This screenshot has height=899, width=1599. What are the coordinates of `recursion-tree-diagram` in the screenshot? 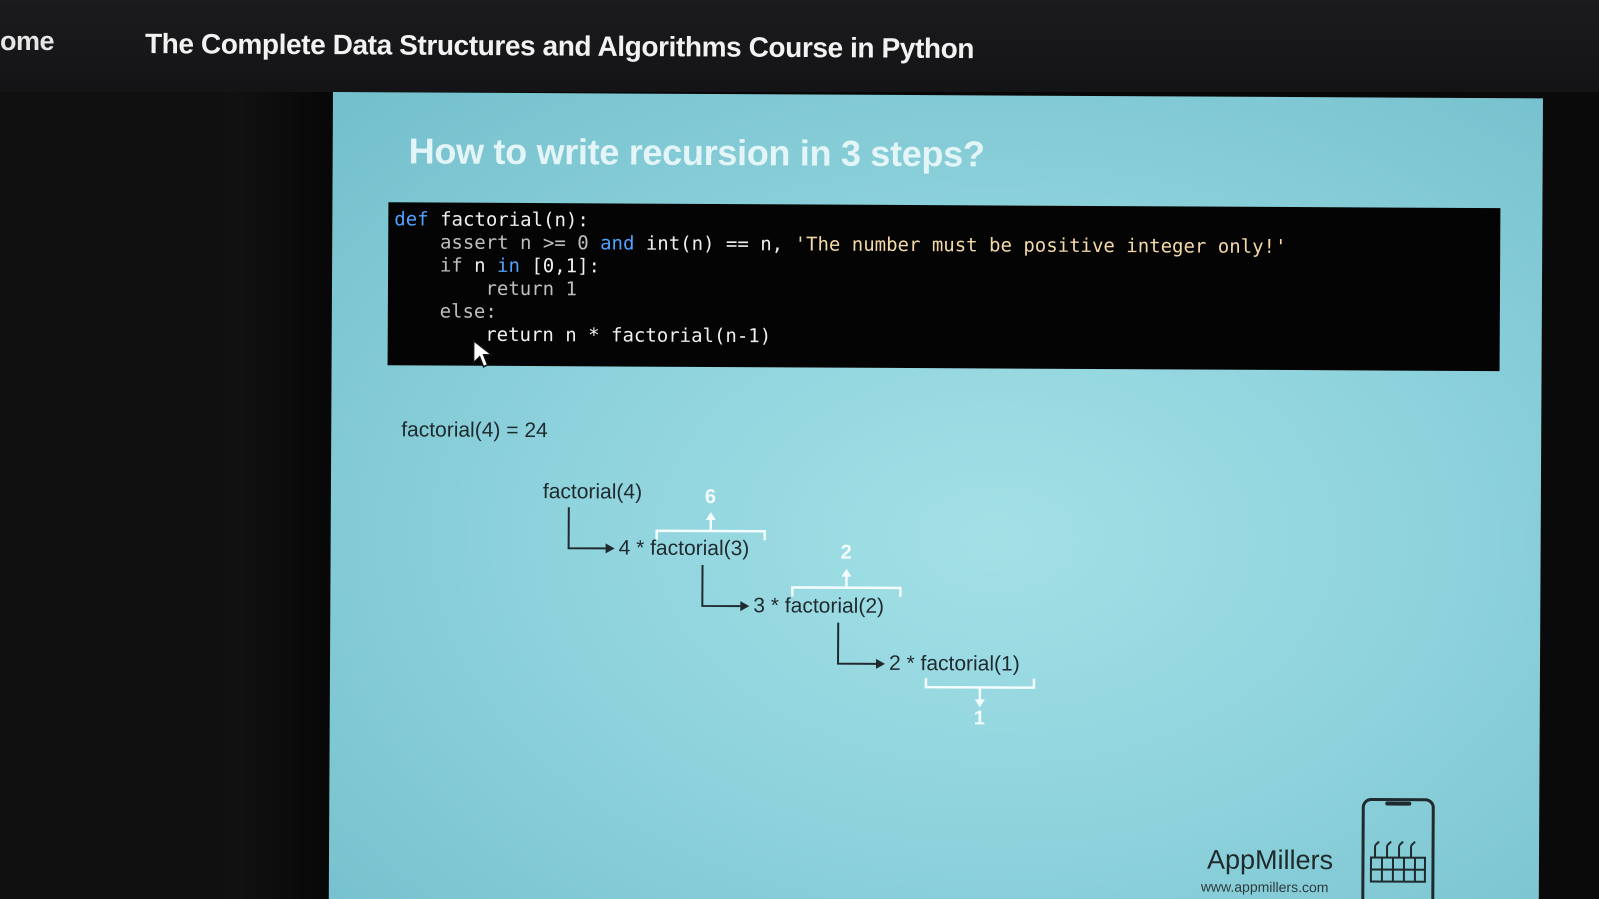 It's located at (801, 607).